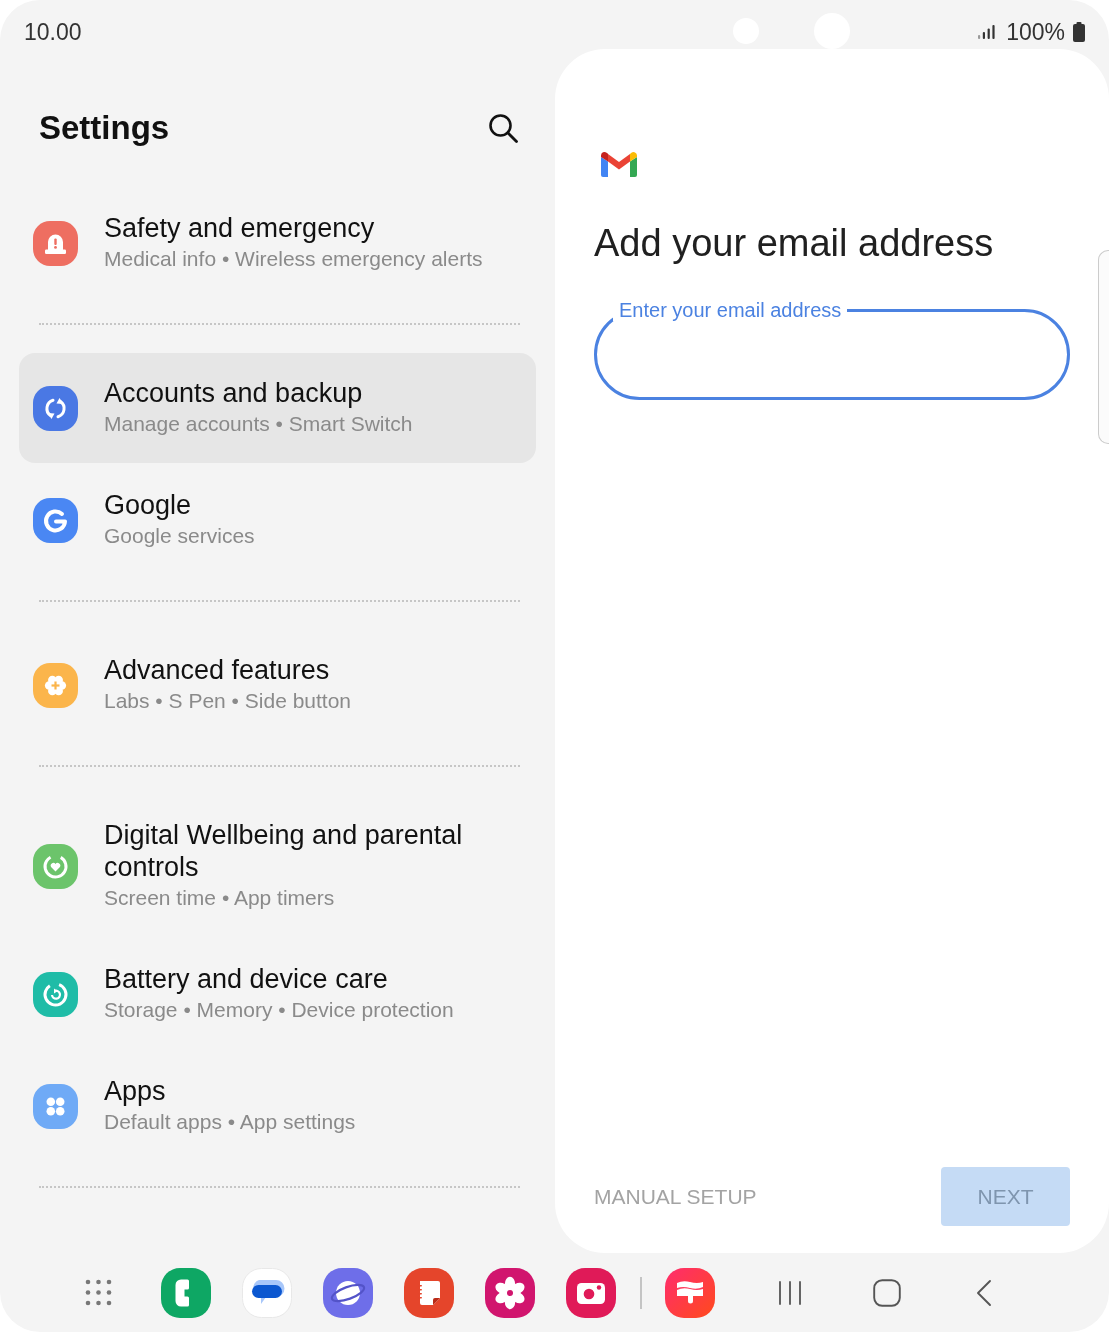  What do you see at coordinates (887, 1292) in the screenshot?
I see `home-icon` at bounding box center [887, 1292].